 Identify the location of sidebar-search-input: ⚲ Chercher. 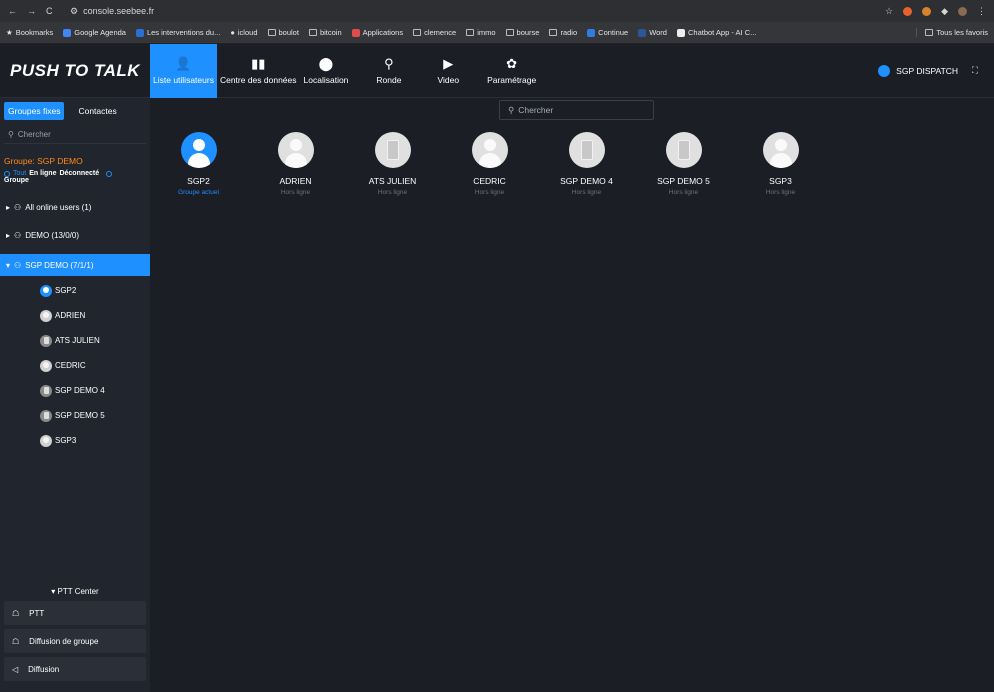
(75, 135).